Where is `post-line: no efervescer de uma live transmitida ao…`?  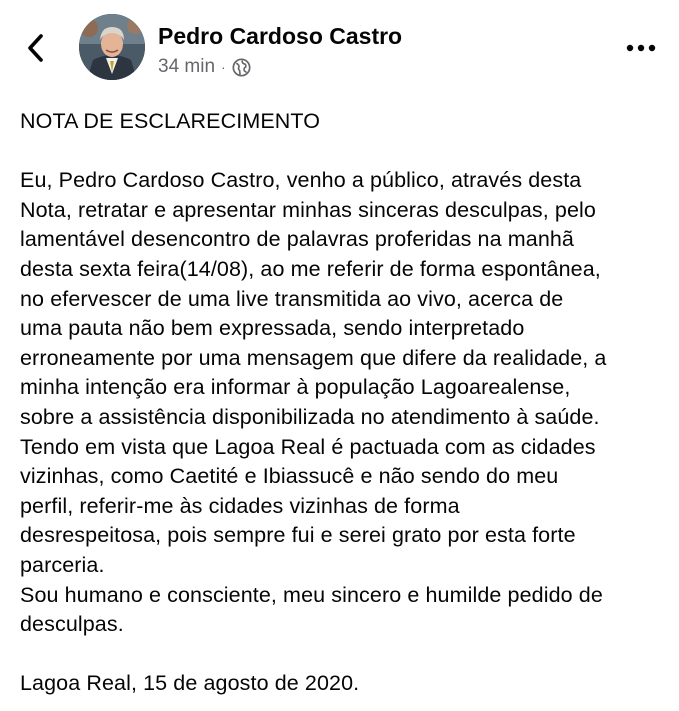
post-line: no efervescer de uma live transmitida ao… is located at coordinates (292, 298).